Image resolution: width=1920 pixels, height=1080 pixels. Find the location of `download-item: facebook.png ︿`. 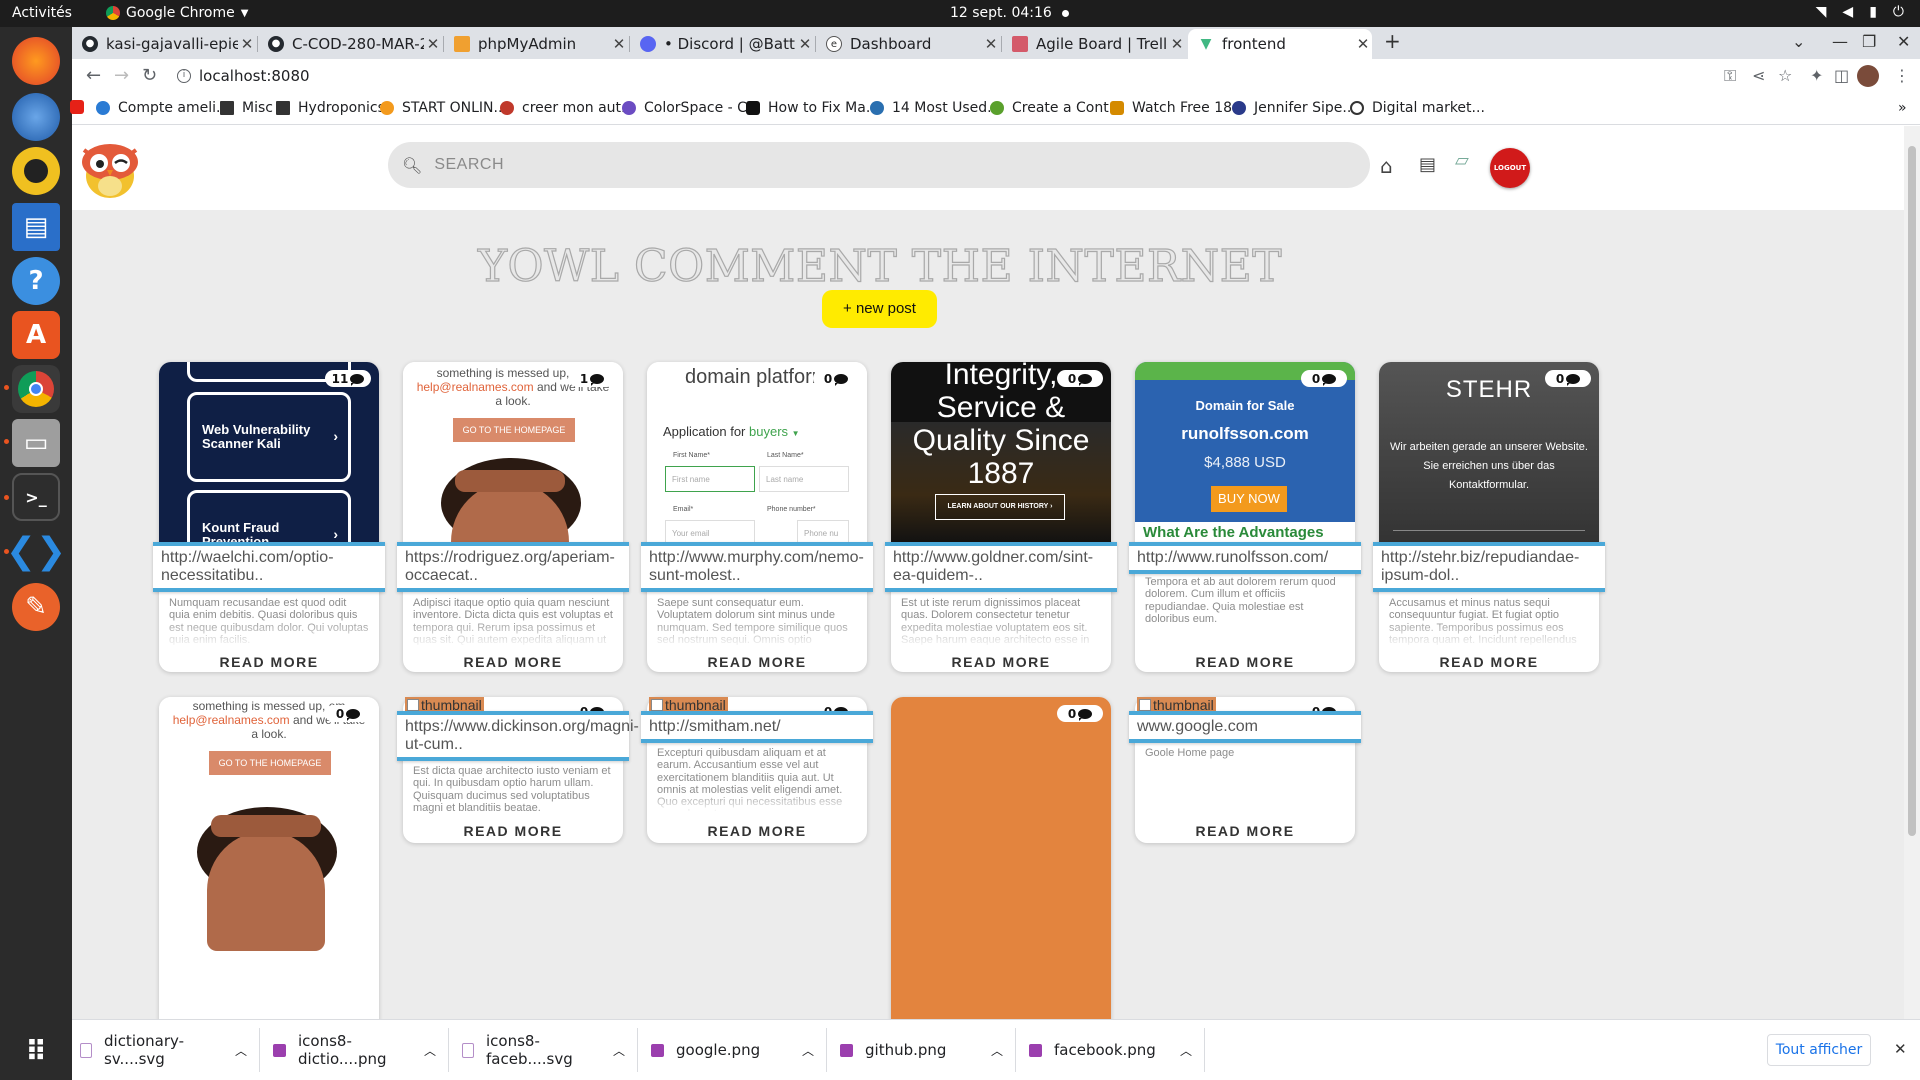

download-item: facebook.png ︿ is located at coordinates (1111, 1050).